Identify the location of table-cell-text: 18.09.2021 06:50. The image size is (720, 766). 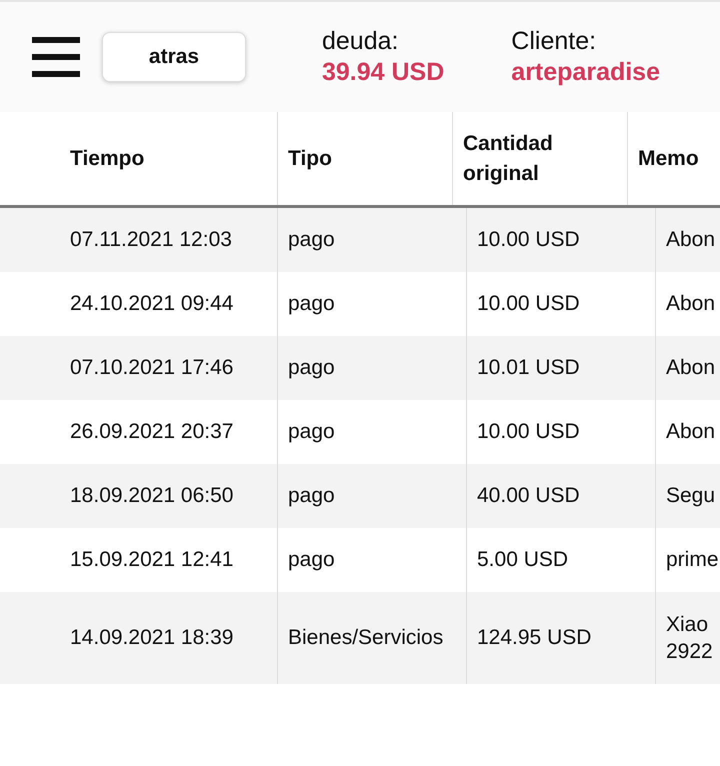
(151, 496).